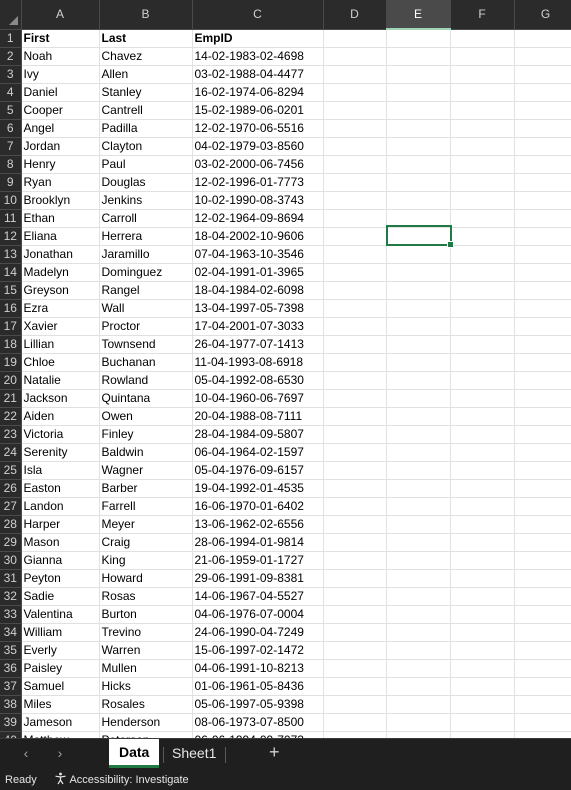 The height and width of the screenshot is (790, 571). Describe the element at coordinates (60, 128) in the screenshot. I see `data-cell: Angel` at that location.